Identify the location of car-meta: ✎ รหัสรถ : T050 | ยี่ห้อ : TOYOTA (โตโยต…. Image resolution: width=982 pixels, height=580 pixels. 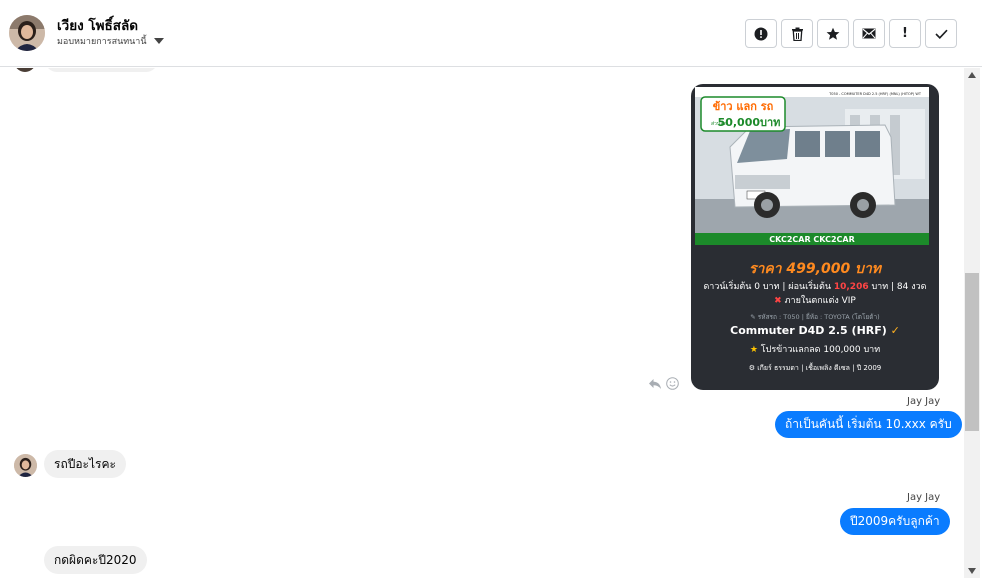
(815, 317).